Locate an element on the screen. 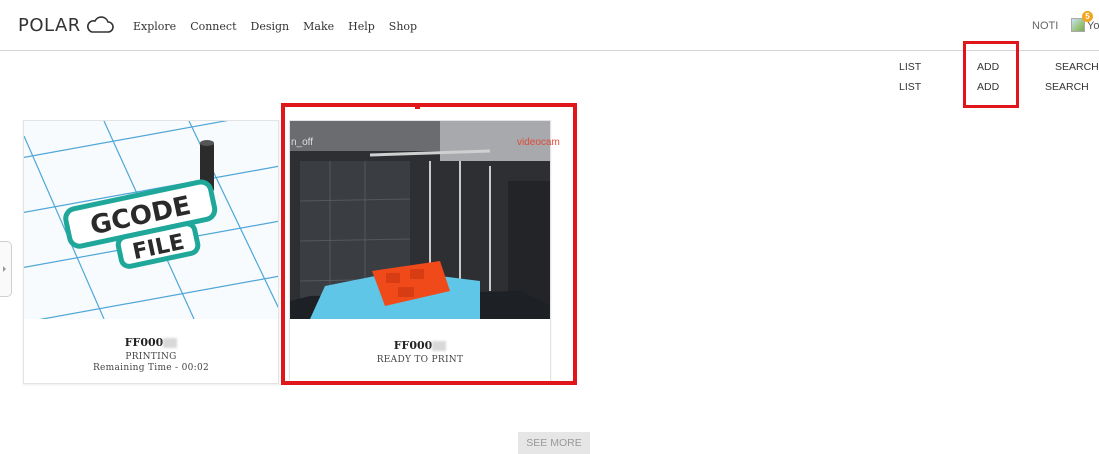 This screenshot has height=454, width=1099. printer-status: PRINTING is located at coordinates (151, 357).